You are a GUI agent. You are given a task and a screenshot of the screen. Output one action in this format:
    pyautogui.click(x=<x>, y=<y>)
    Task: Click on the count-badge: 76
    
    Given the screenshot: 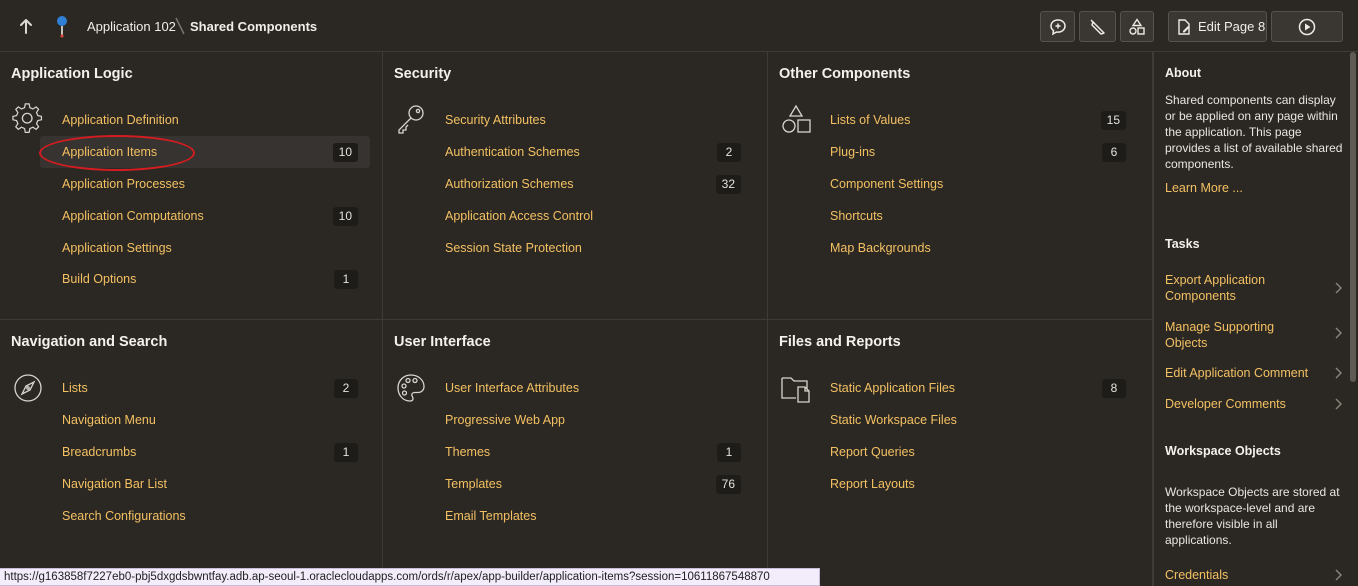 What is the action you would take?
    pyautogui.click(x=728, y=484)
    